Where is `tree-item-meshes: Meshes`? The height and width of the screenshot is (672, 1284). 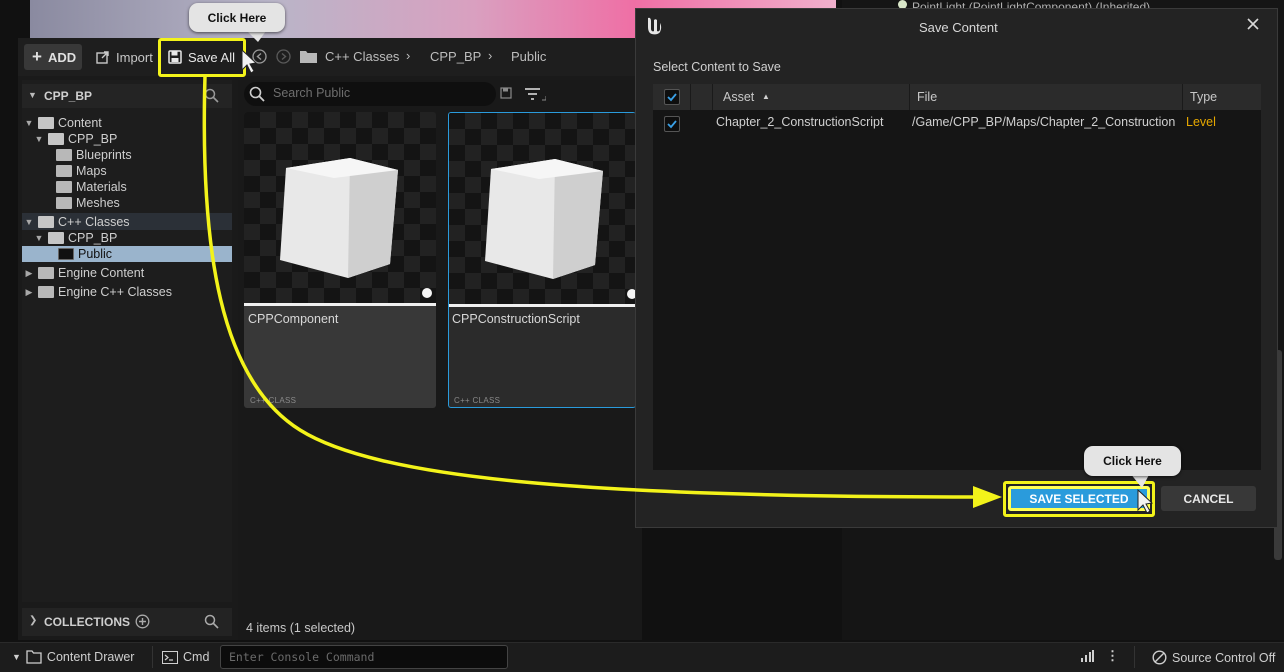 tree-item-meshes: Meshes is located at coordinates (88, 203).